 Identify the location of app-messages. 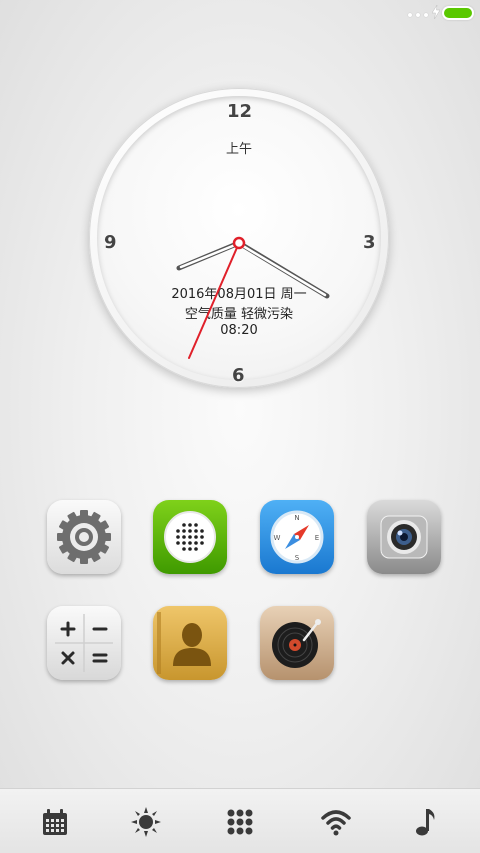
(190, 537).